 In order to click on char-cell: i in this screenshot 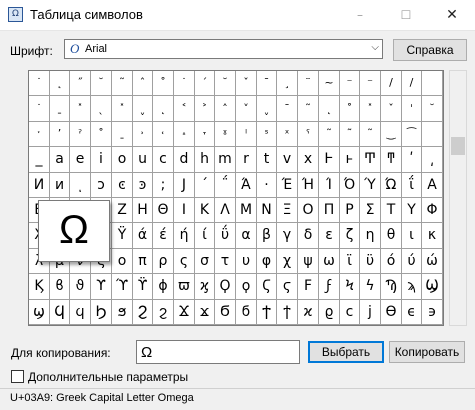, I will do `click(101, 160)`.